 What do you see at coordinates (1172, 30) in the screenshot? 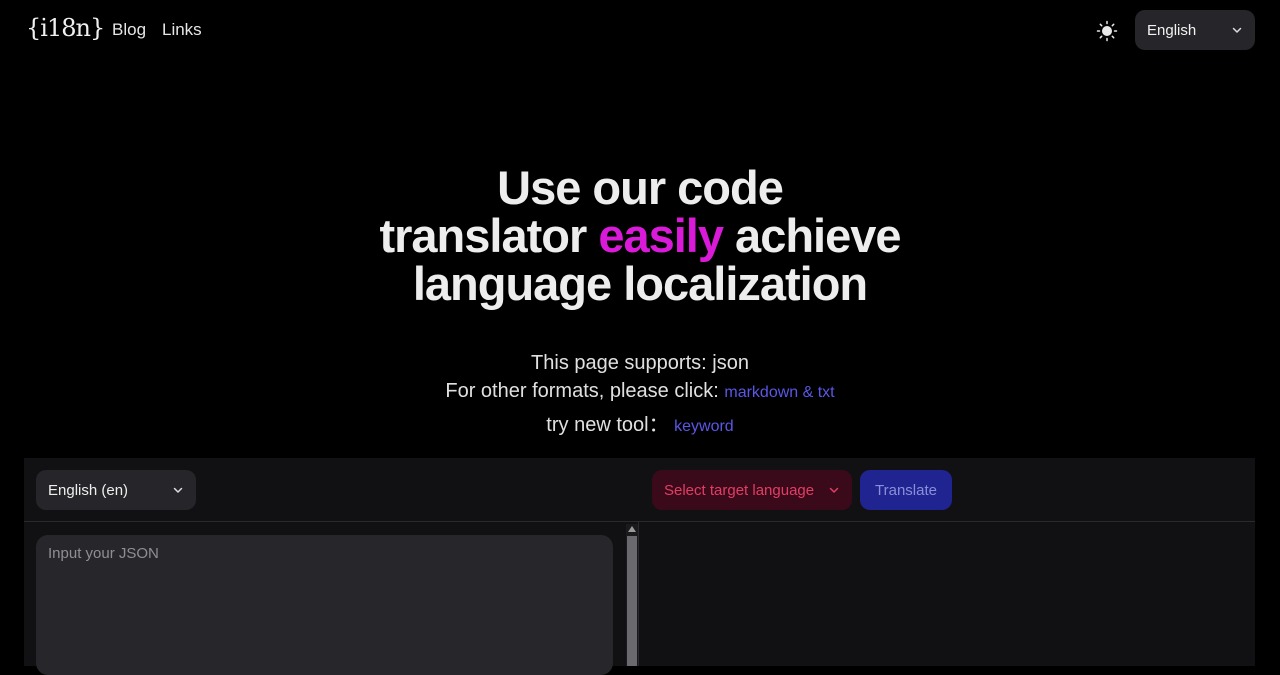
I see `language-select-value: English` at bounding box center [1172, 30].